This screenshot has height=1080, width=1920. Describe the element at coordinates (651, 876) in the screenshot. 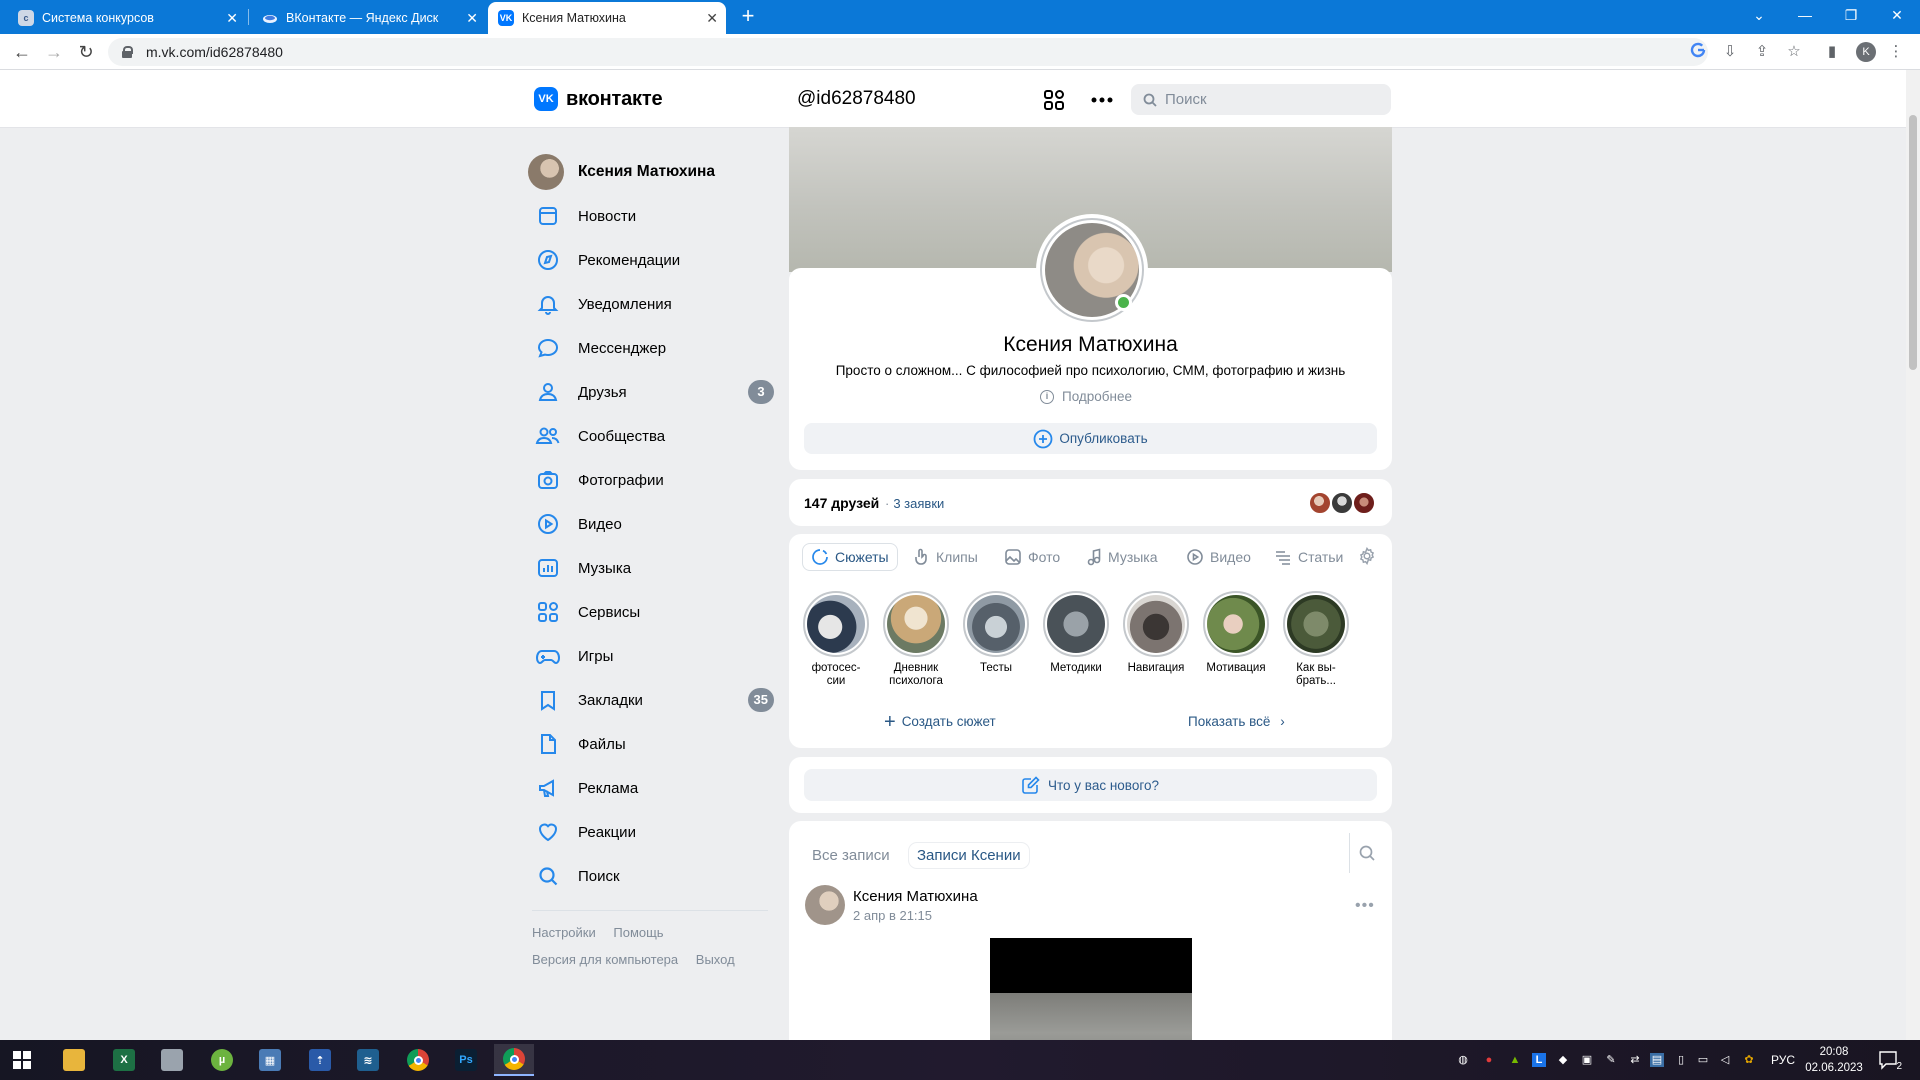

I see `menu-item-search: Поиск` at that location.